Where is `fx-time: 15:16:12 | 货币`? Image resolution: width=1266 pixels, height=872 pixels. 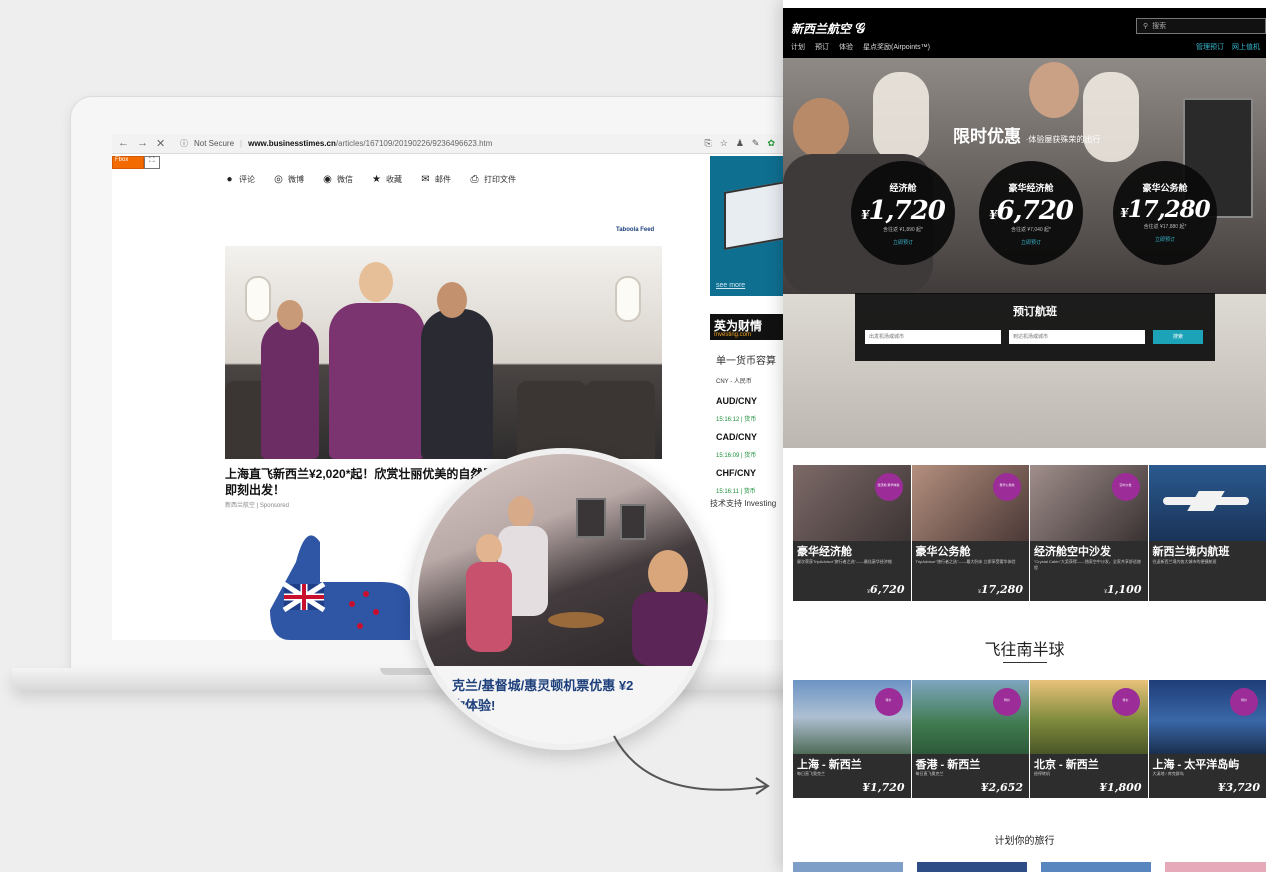 fx-time: 15:16:12 | 货币 is located at coordinates (736, 420).